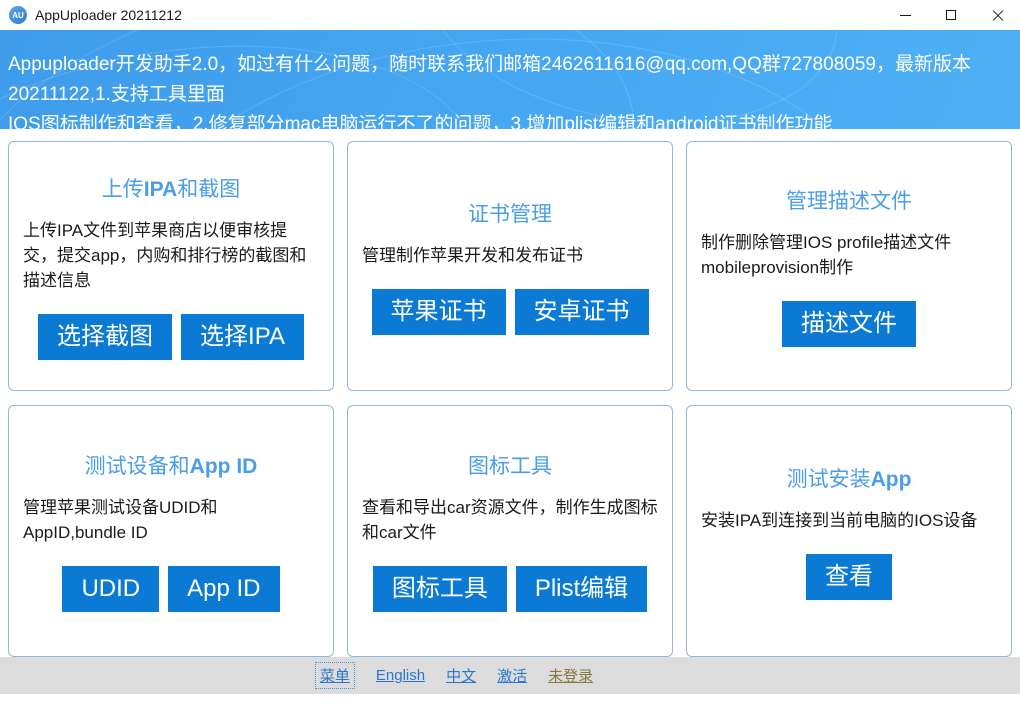  I want to click on card-title-text: 上传, so click(122, 189).